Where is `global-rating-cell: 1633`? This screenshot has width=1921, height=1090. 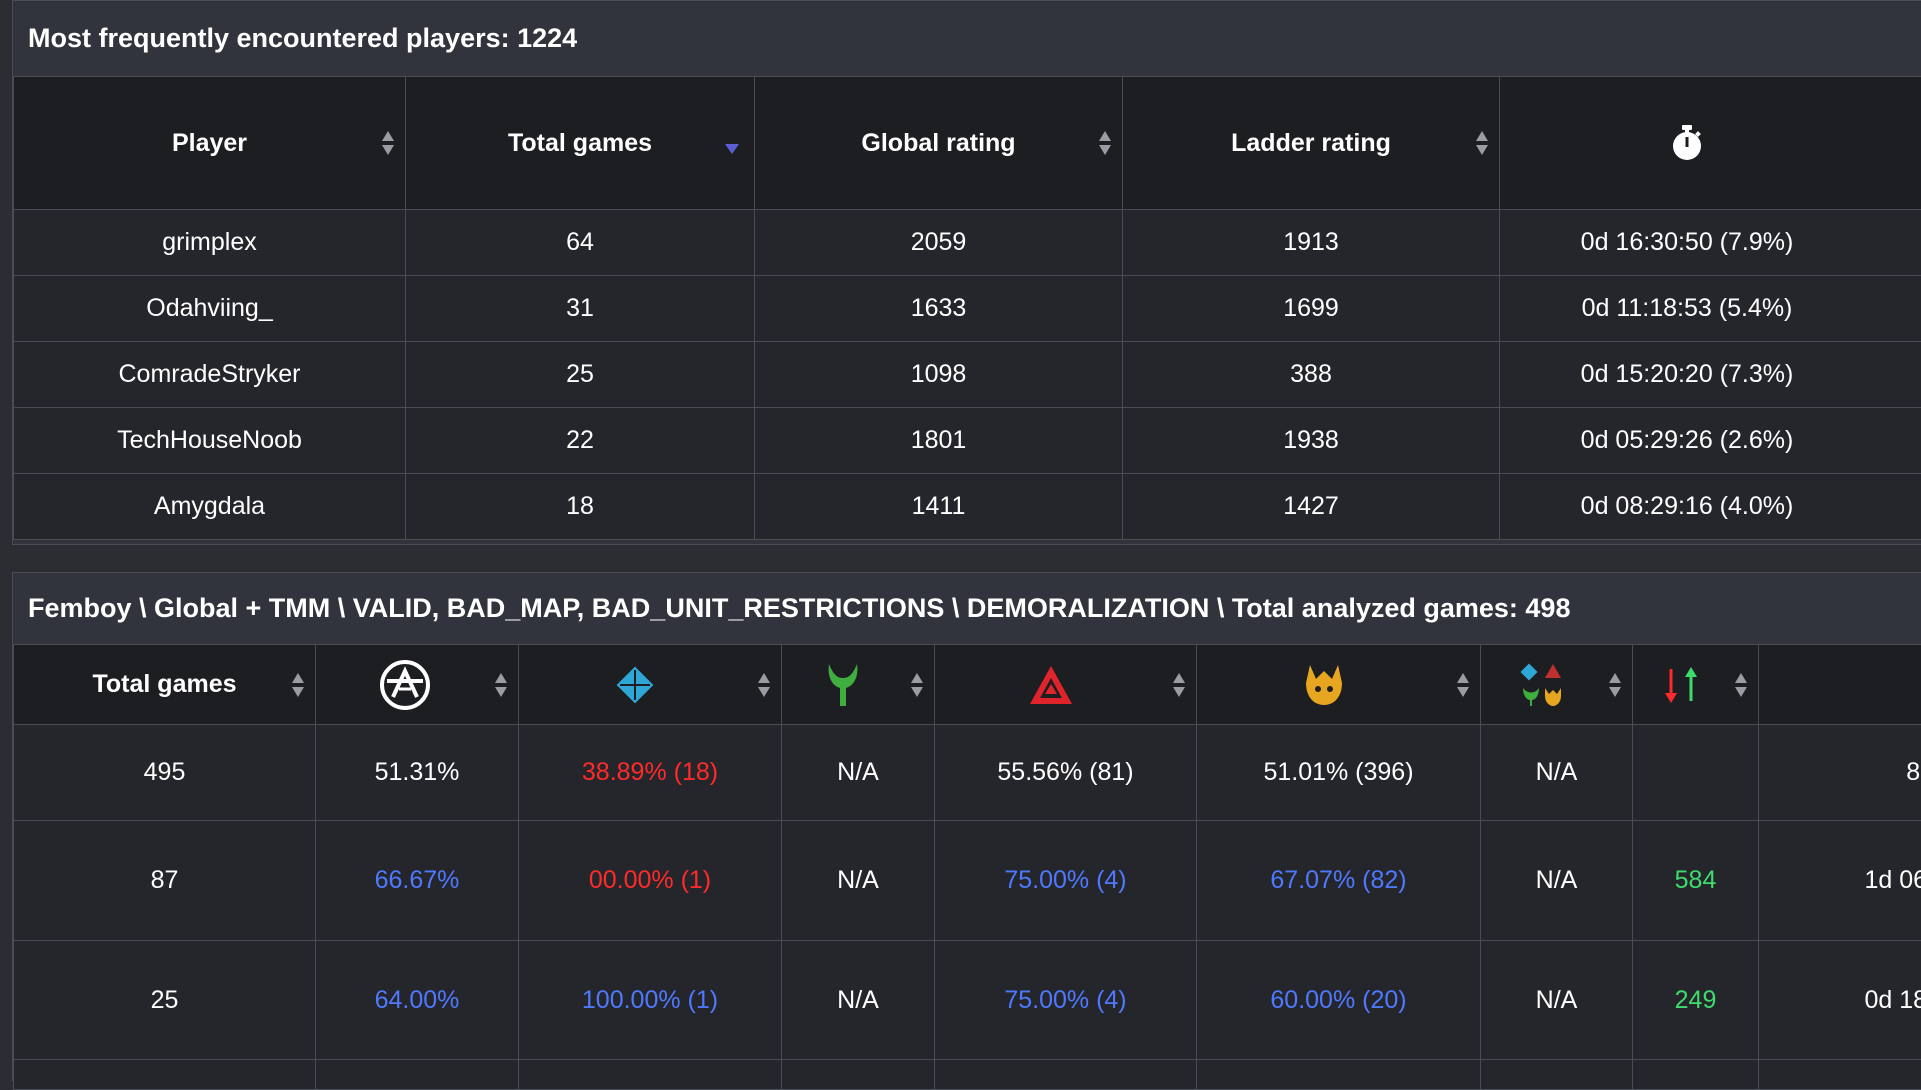
global-rating-cell: 1633 is located at coordinates (939, 309).